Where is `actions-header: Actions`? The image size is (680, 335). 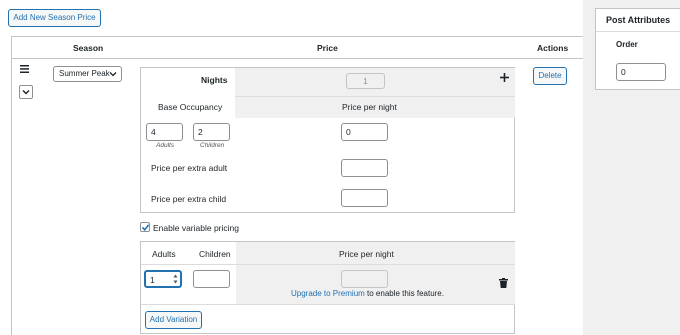 actions-header: Actions is located at coordinates (553, 48).